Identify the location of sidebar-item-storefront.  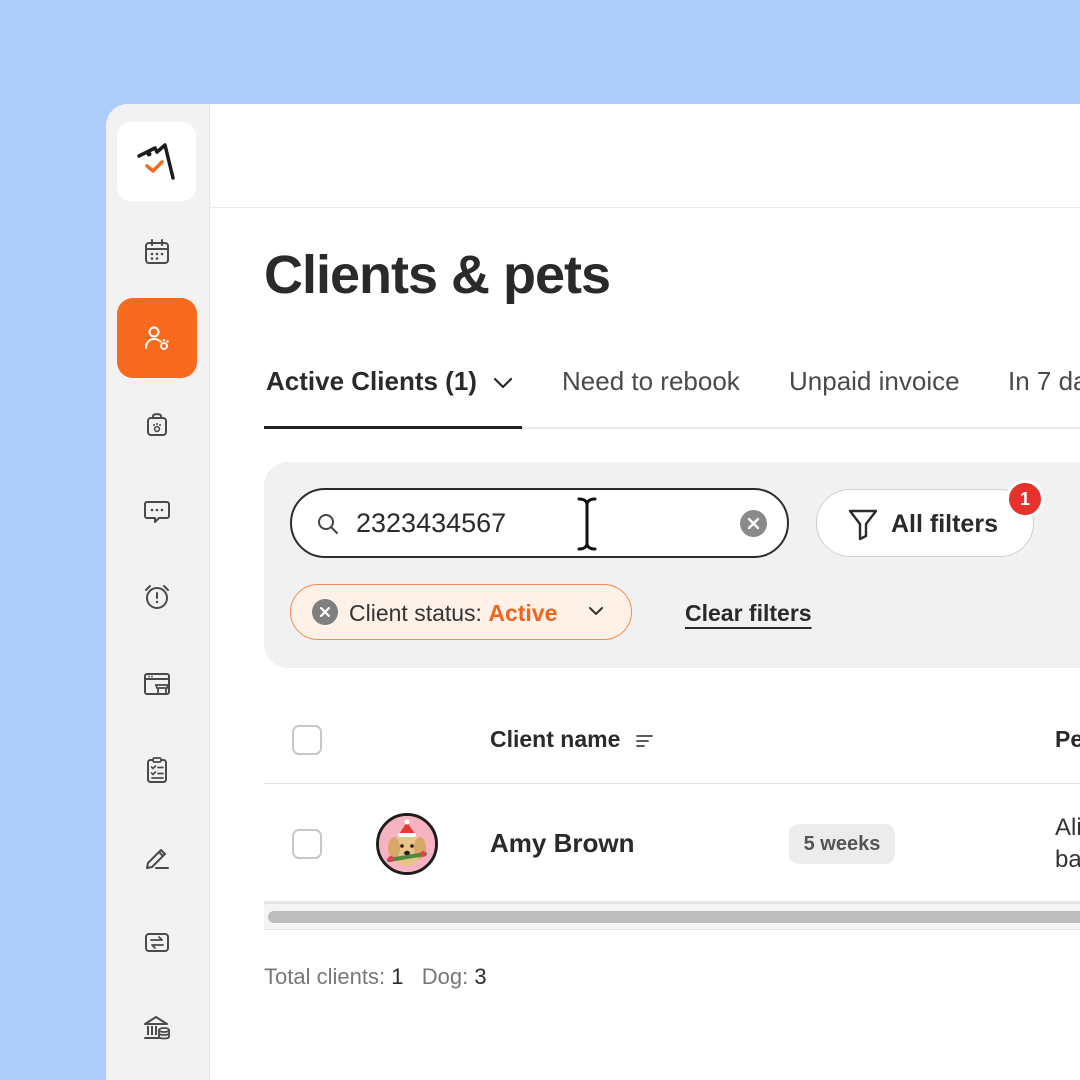
(157, 684).